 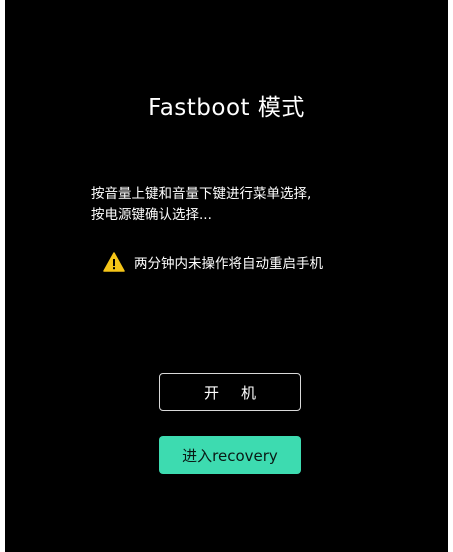 I want to click on recovery-button-label: 进入recovery, so click(x=230, y=455).